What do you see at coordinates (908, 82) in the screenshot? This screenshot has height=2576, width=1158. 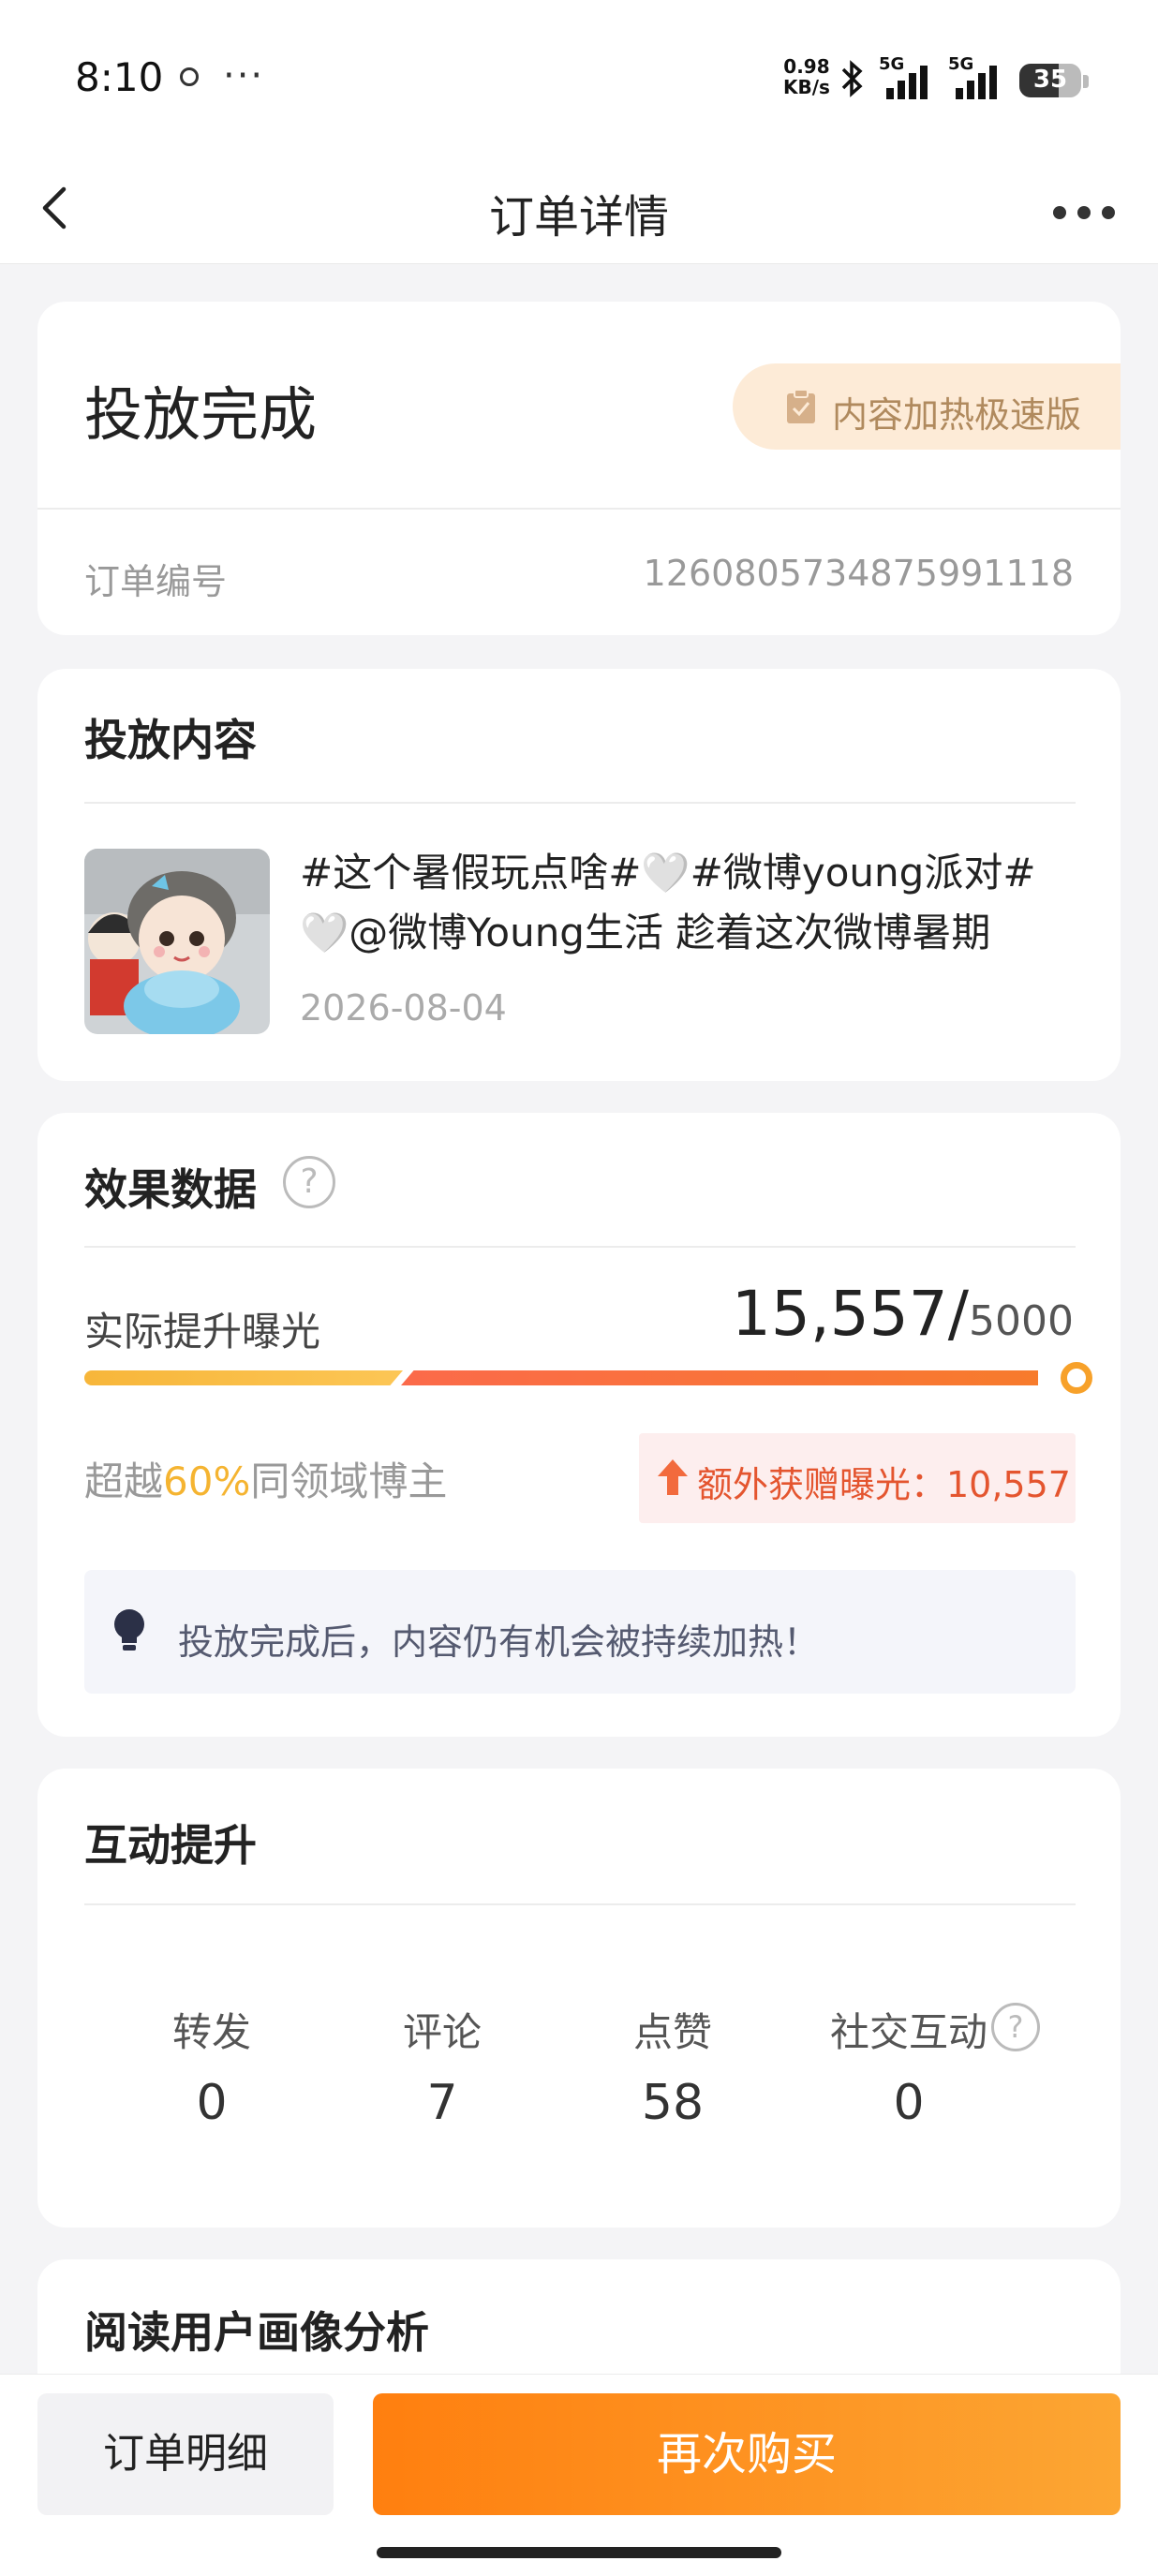 I see `signal-bars-1-icon` at bounding box center [908, 82].